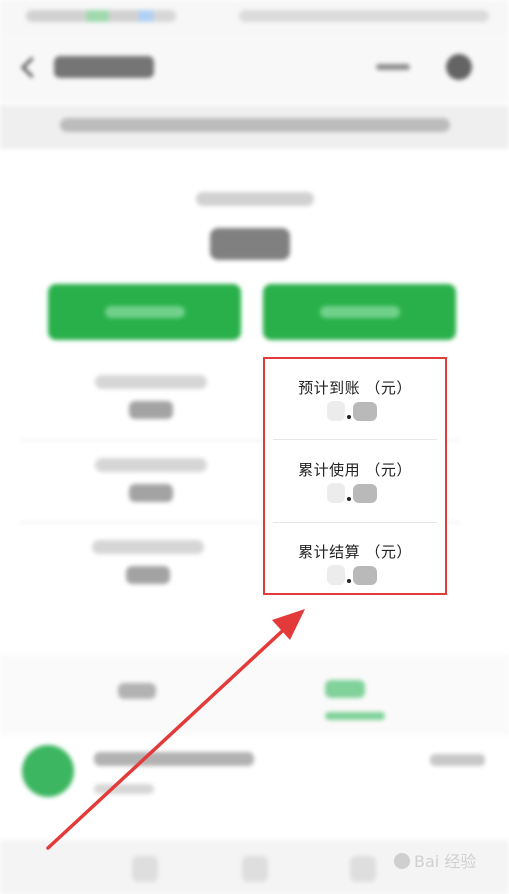 The width and height of the screenshot is (509, 894). Describe the element at coordinates (457, 760) in the screenshot. I see `list-item-trailing` at that location.